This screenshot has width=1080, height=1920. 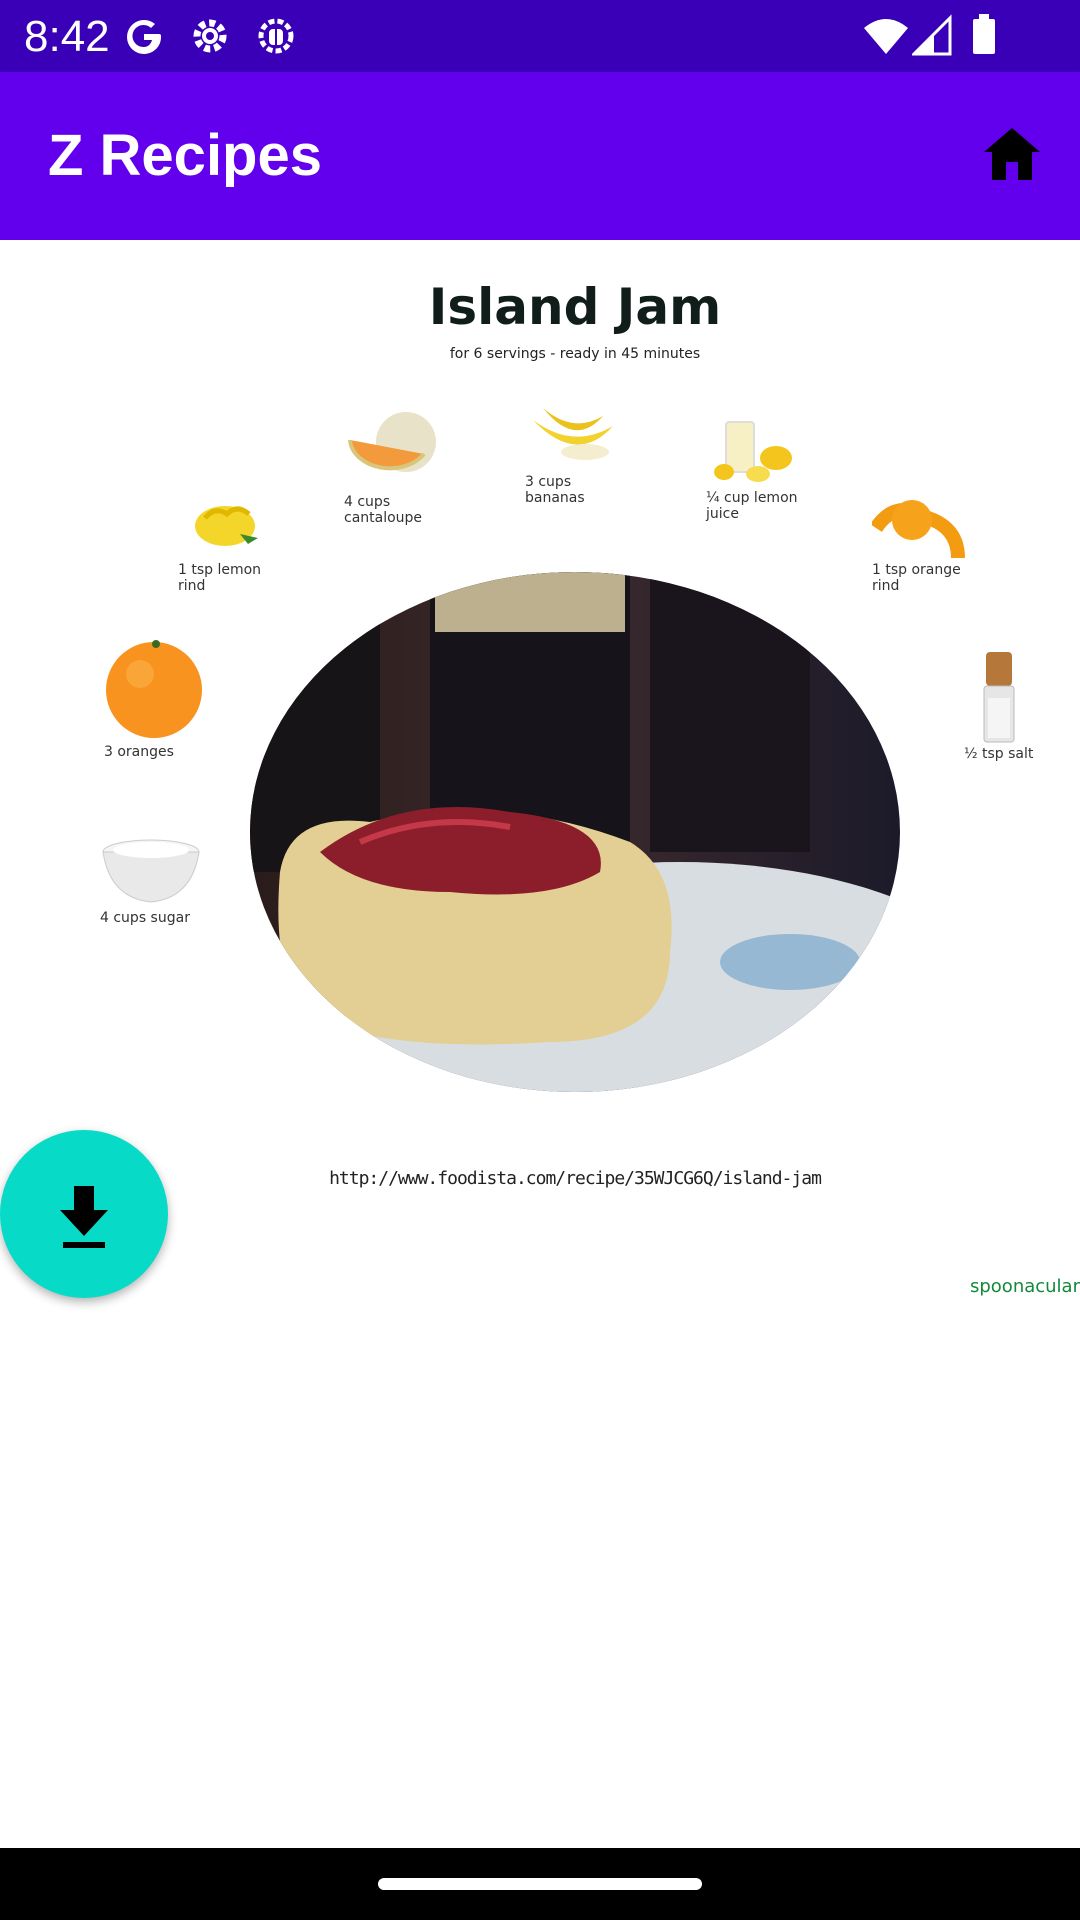 I want to click on settings-gear-icon, so click(x=210, y=38).